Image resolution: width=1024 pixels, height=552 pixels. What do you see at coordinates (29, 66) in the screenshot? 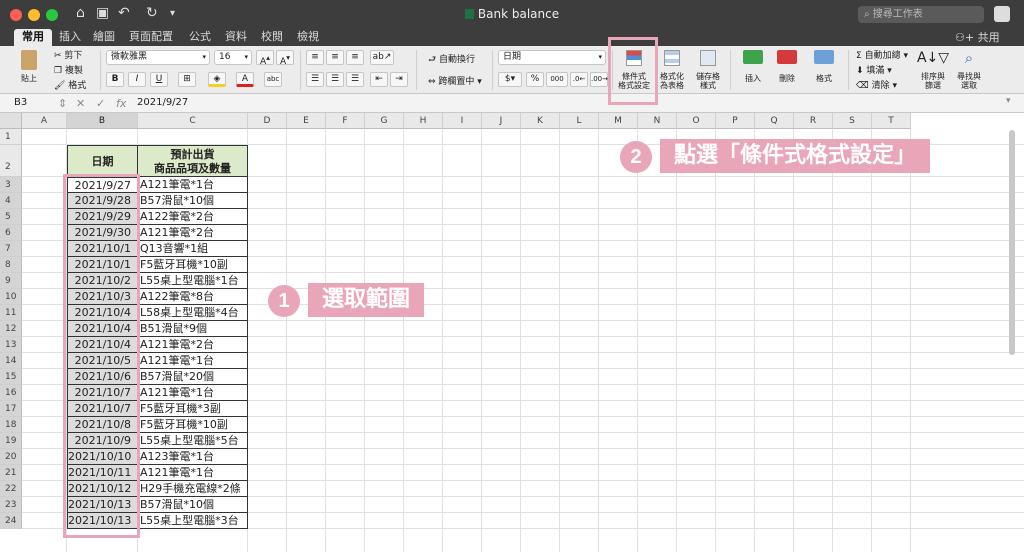
I see `paste-button: 貼上` at bounding box center [29, 66].